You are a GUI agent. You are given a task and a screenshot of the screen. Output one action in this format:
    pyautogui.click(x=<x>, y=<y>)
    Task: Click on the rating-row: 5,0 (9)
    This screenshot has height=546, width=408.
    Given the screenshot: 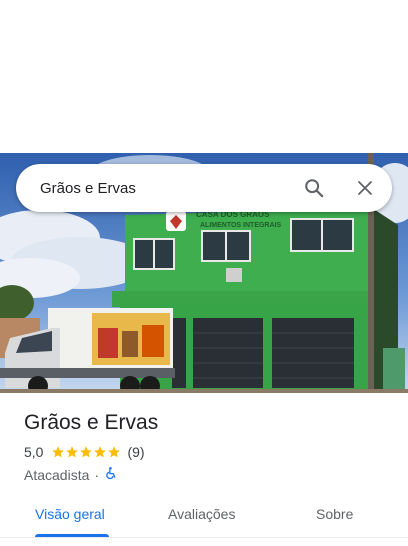 What is the action you would take?
    pyautogui.click(x=84, y=452)
    